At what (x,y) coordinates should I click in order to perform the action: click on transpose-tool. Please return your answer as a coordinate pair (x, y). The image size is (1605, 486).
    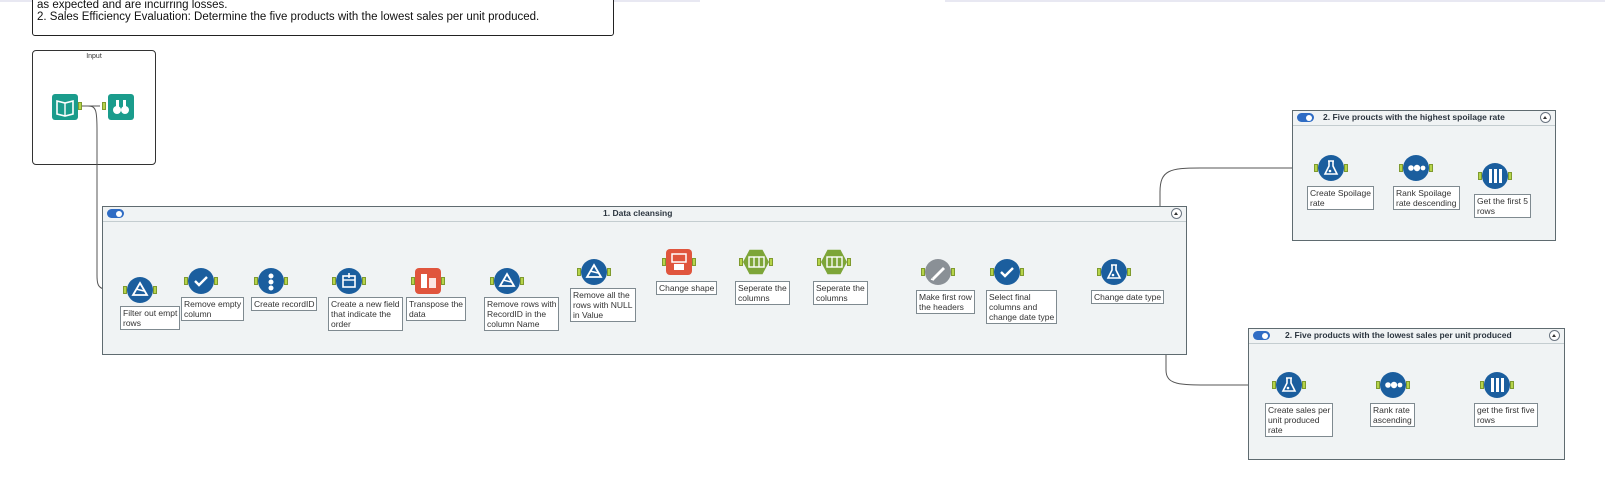
    Looking at the image, I should click on (428, 281).